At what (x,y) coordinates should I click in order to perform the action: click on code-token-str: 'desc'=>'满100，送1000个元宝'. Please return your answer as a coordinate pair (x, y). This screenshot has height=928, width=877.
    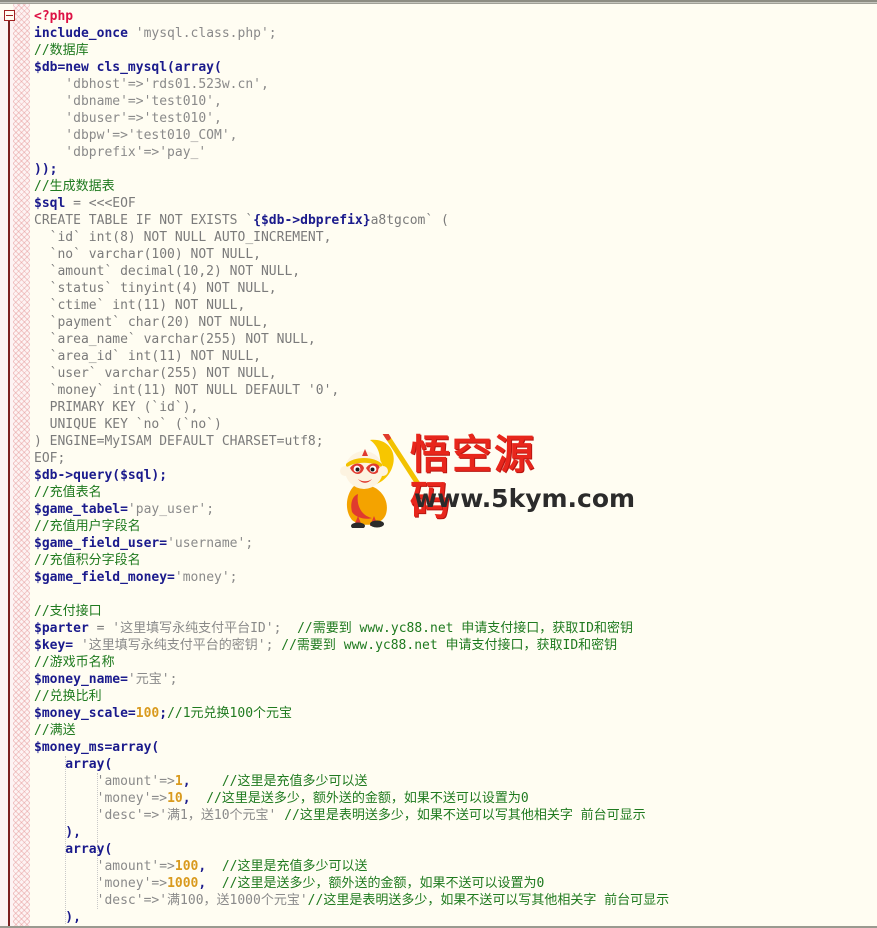
    Looking at the image, I should click on (171, 900).